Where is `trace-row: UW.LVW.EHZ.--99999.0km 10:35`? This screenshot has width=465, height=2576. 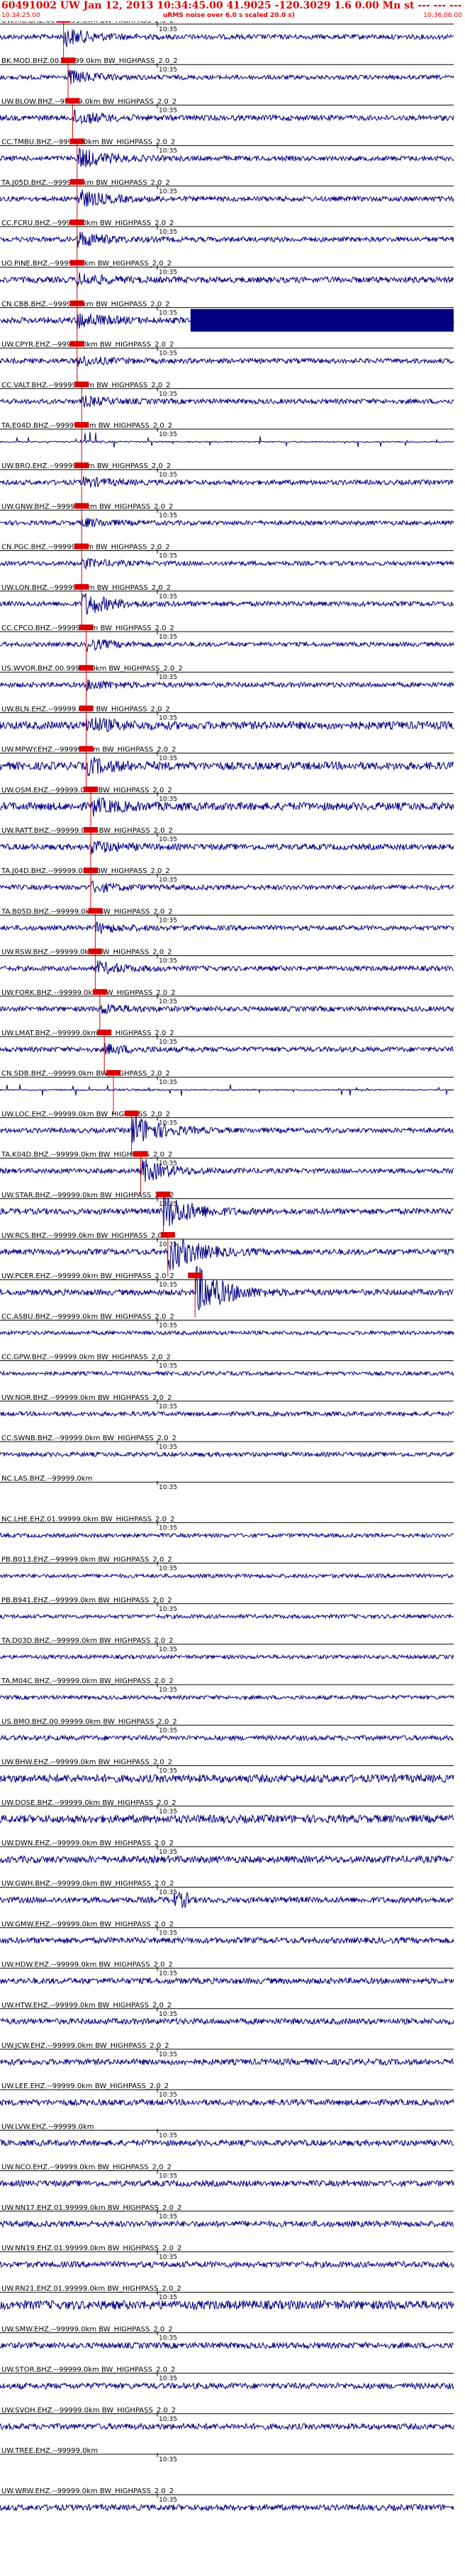 trace-row: UW.LVW.EHZ.--99999.0km 10:35 is located at coordinates (227, 2135).